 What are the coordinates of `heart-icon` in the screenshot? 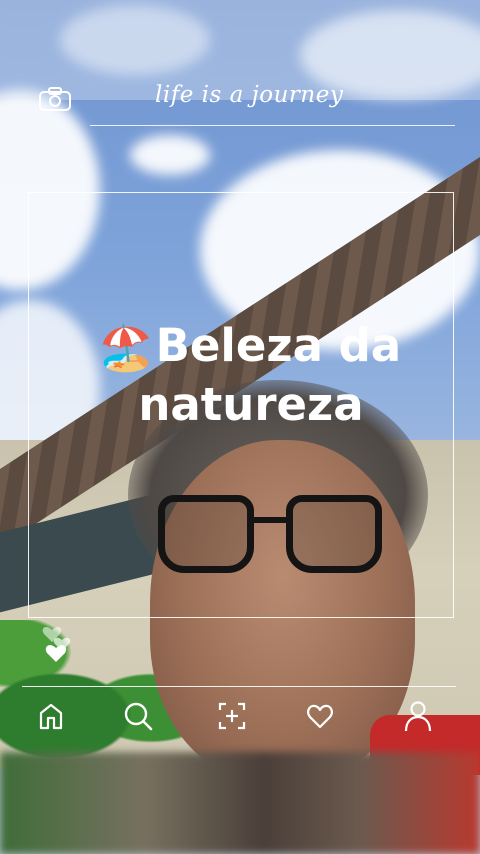 It's located at (320, 716).